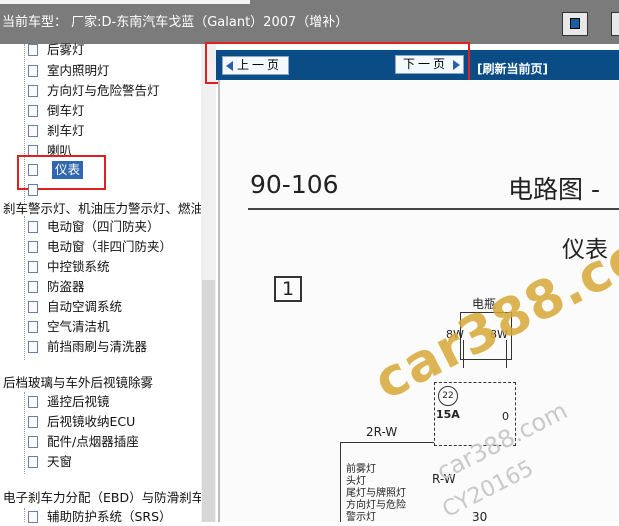 This screenshot has height=526, width=619. I want to click on tree-item: 后雾灯, so click(56, 50).